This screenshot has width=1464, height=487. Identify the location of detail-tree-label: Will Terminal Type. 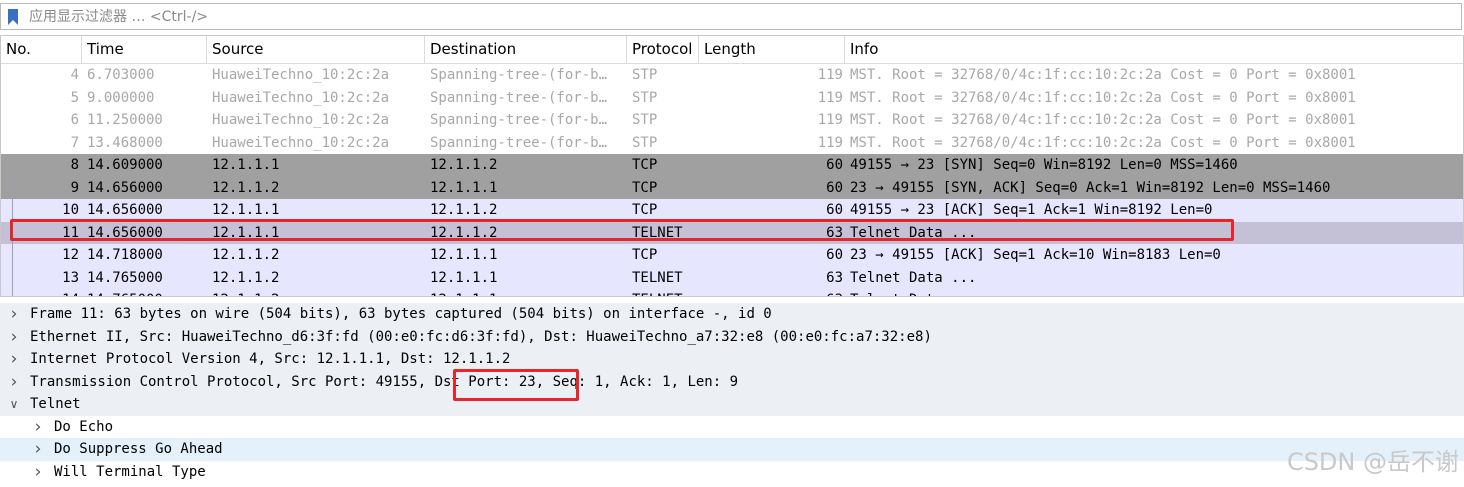
(130, 471).